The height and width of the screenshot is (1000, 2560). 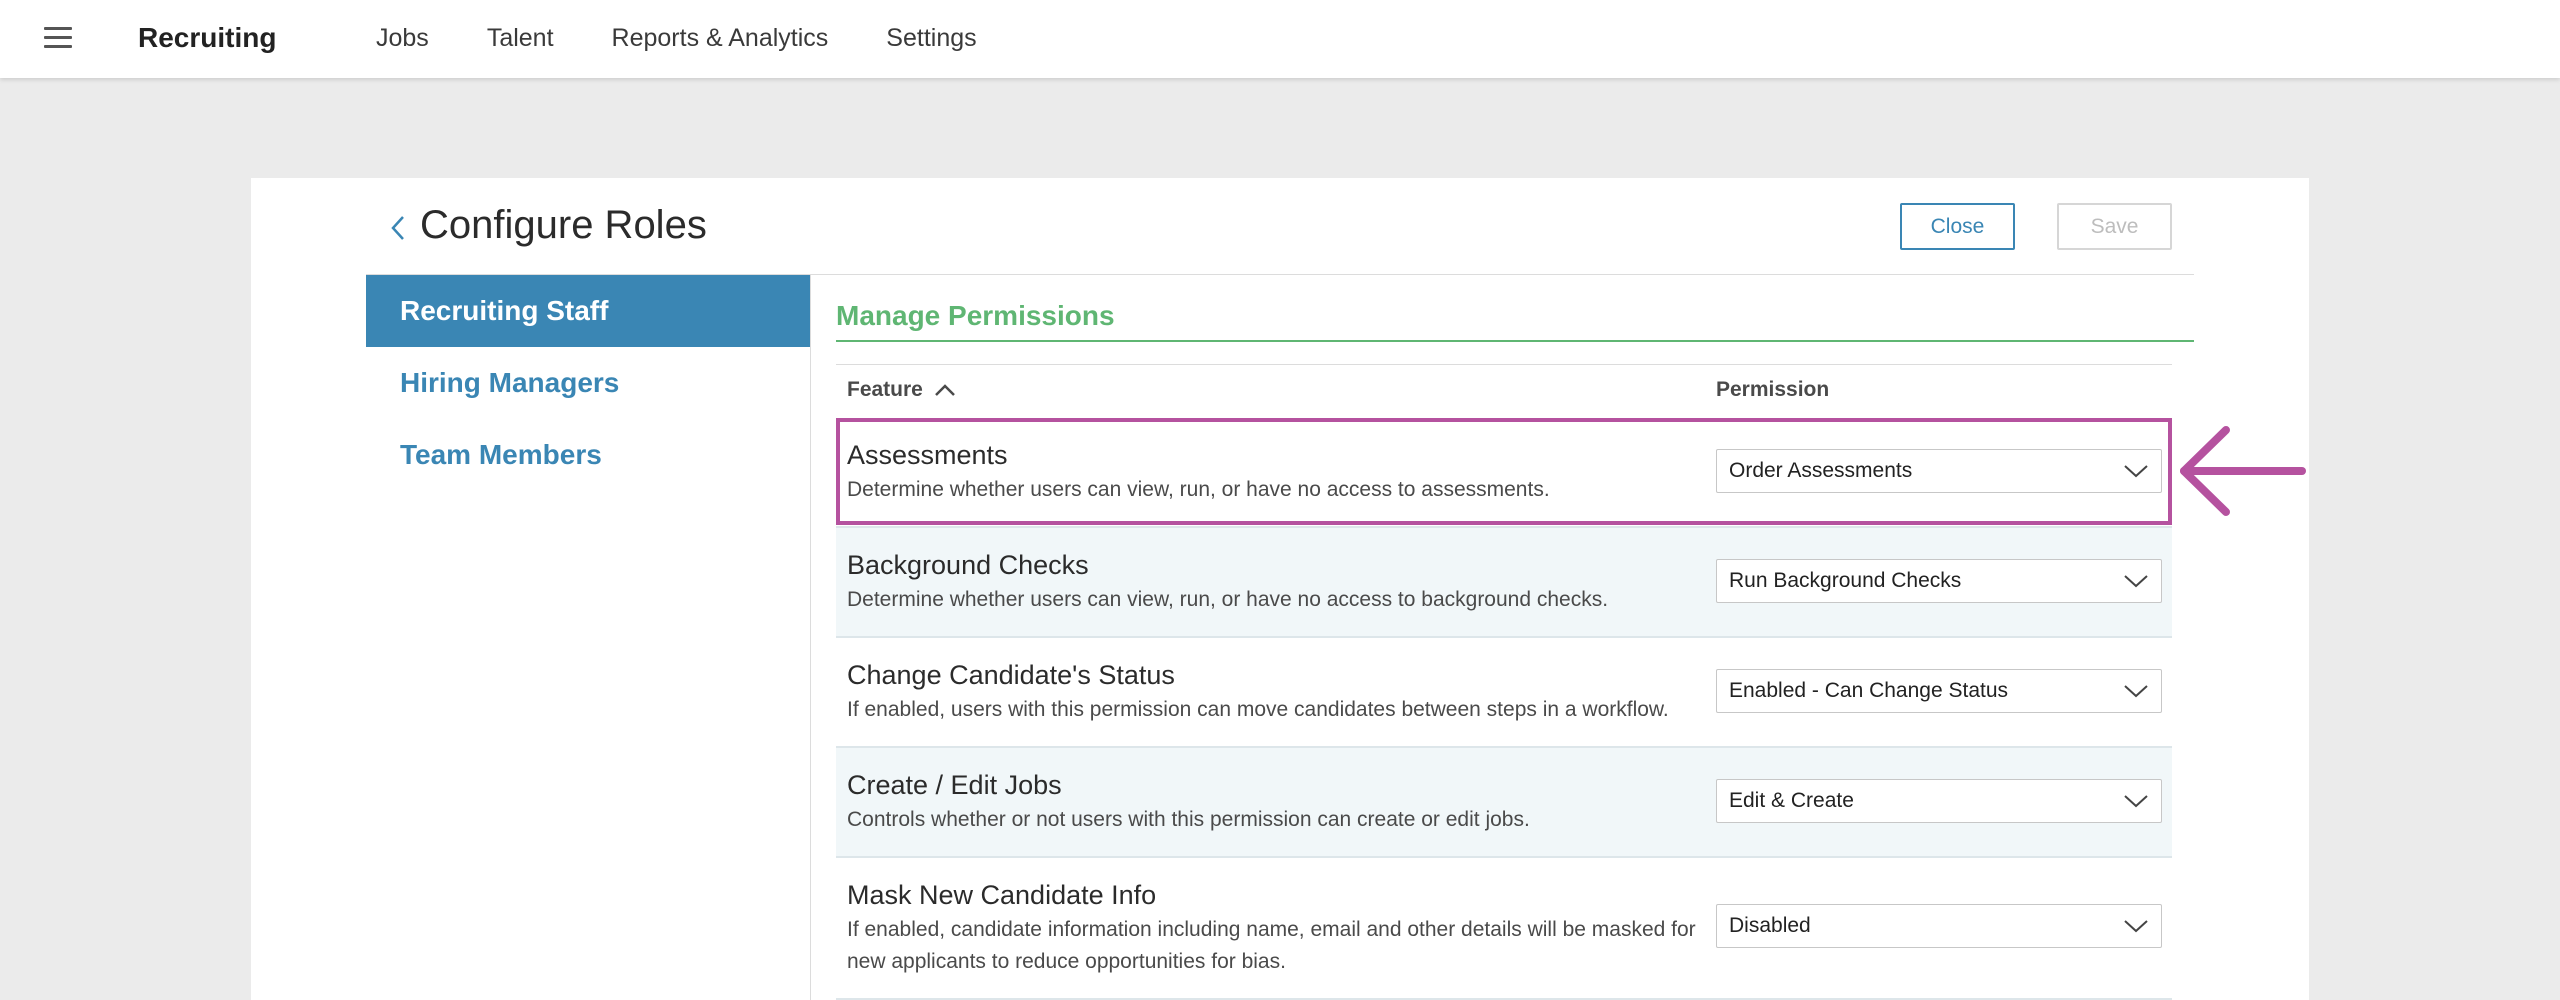 I want to click on select-value: Order Assessments, so click(x=1821, y=470).